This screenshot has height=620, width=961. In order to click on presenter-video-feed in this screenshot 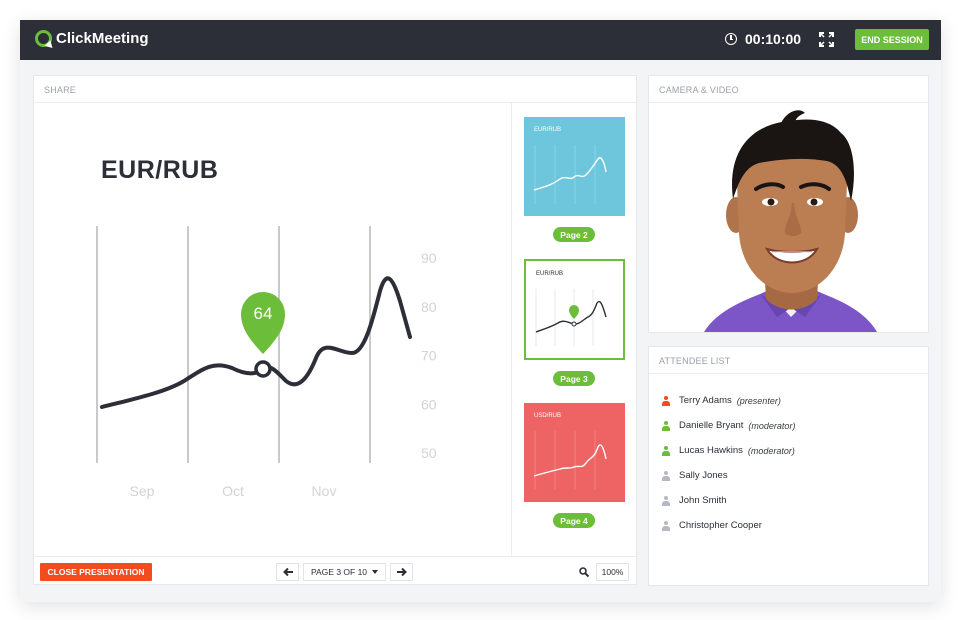, I will do `click(790, 221)`.